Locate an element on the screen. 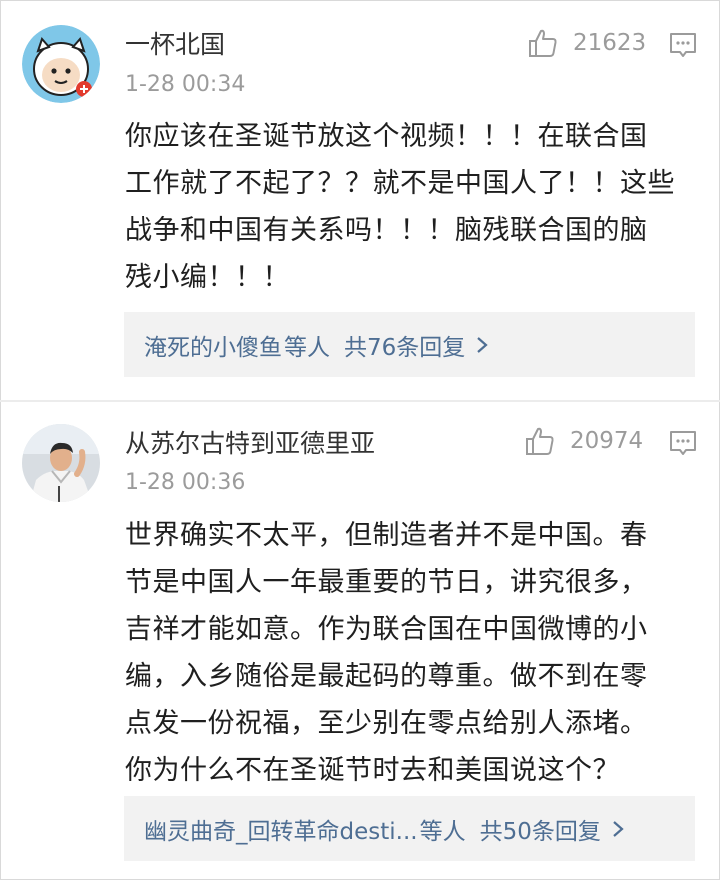  comment-line: 你为什么不在圣诞节时去和美国说这个？ is located at coordinates (372, 770).